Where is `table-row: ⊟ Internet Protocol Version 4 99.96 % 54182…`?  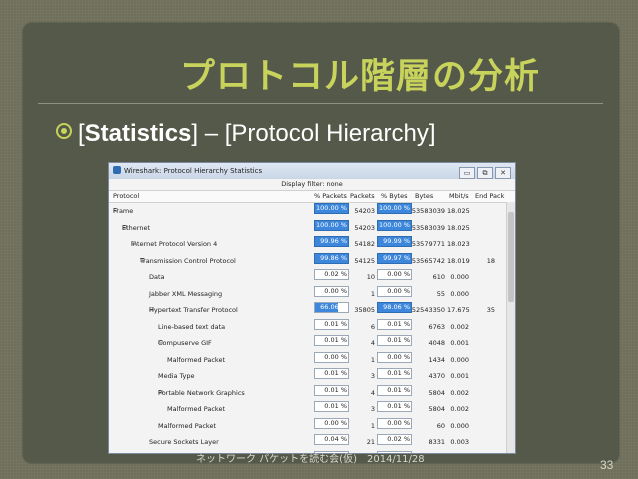
table-row: ⊟ Internet Protocol Version 4 99.96 % 54182… is located at coordinates (312, 244).